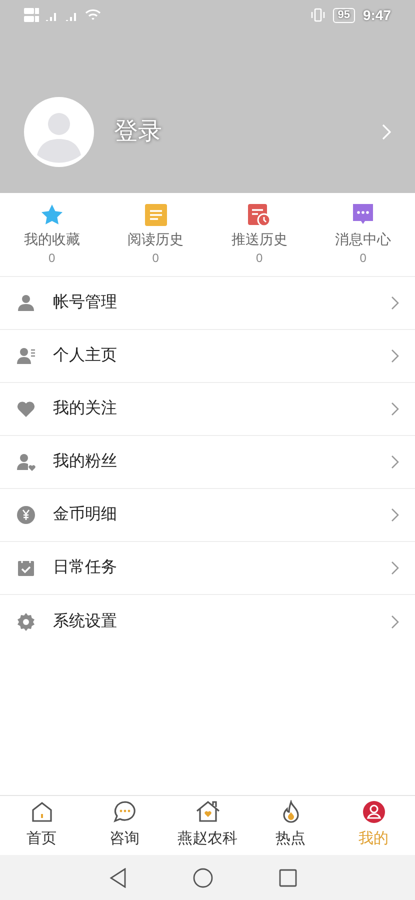 This screenshot has height=900, width=415. I want to click on stat-label: 推送历史, so click(259, 239).